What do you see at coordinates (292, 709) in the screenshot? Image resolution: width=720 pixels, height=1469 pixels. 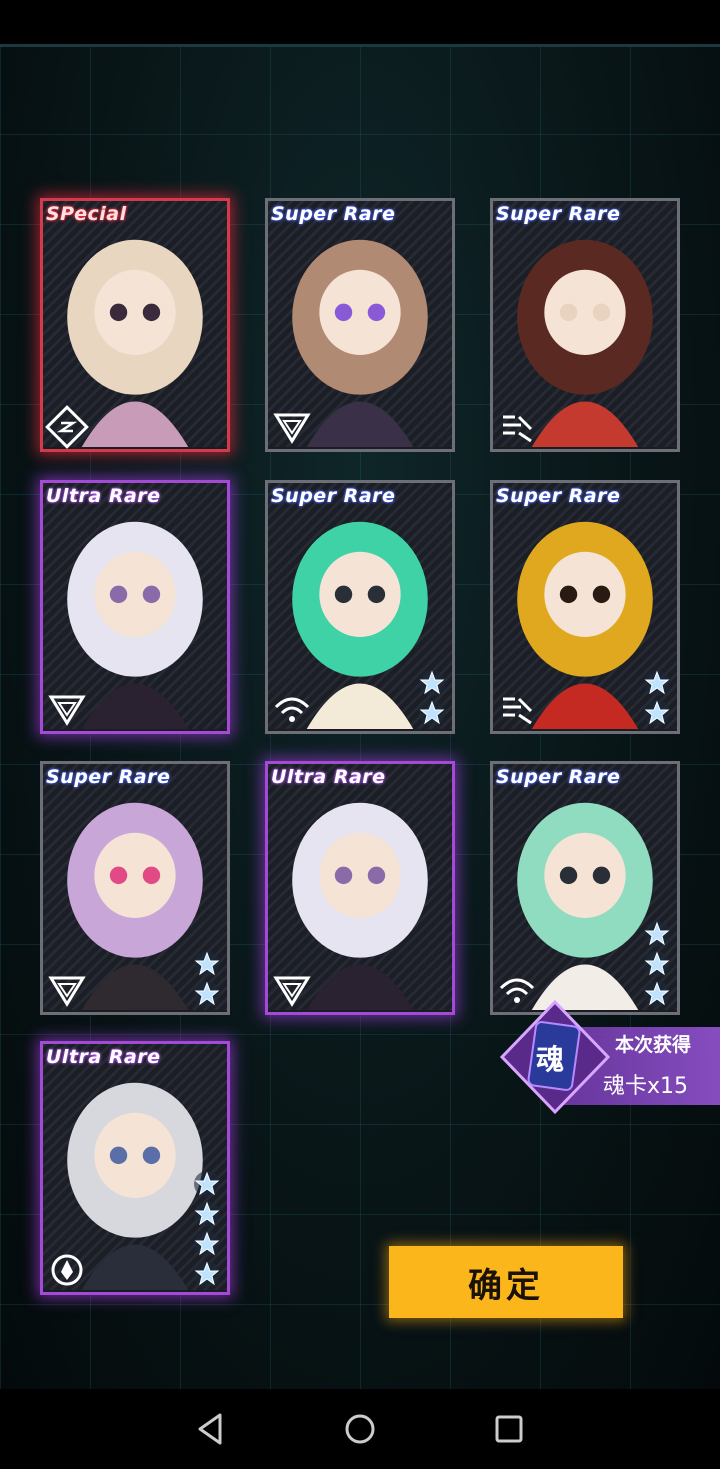 I see `wifi-emblem-icon` at bounding box center [292, 709].